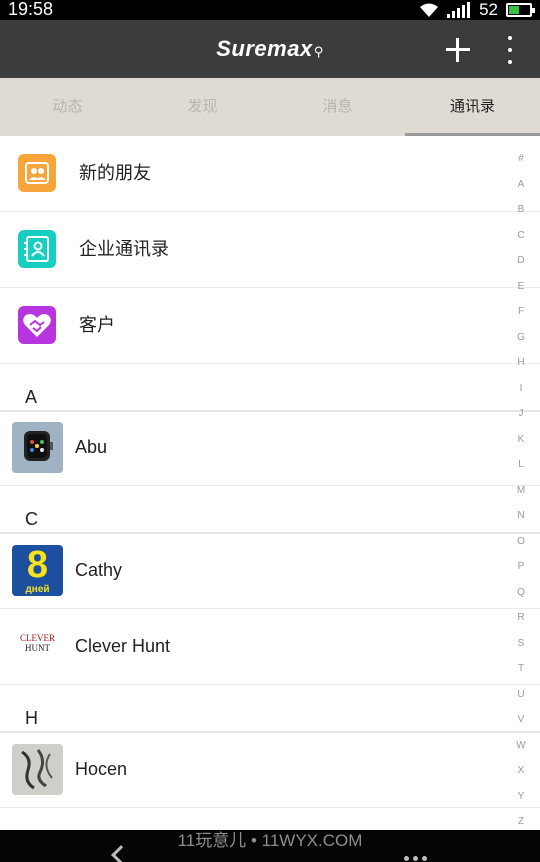  Describe the element at coordinates (101, 769) in the screenshot. I see `contact-name: Hocen` at that location.